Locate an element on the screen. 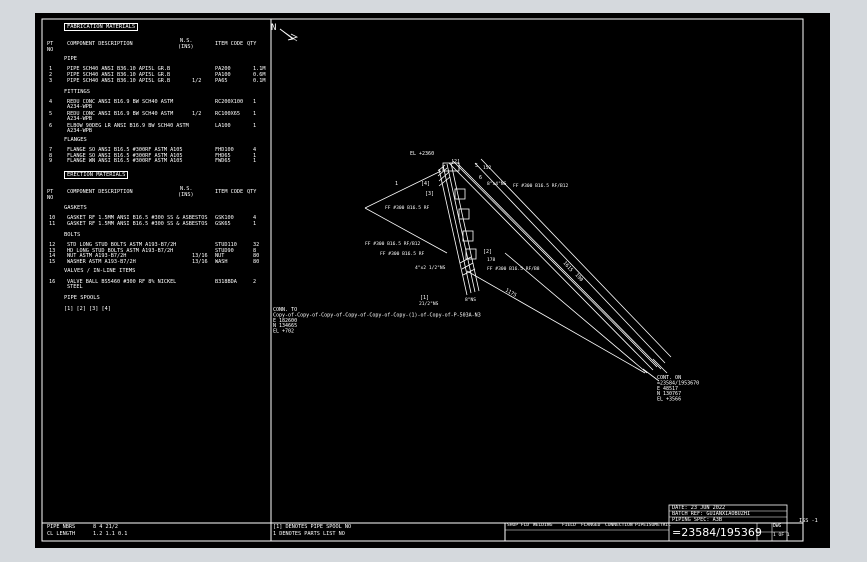 The height and width of the screenshot is (562, 867). svg-text: 6 is located at coordinates (480, 178).